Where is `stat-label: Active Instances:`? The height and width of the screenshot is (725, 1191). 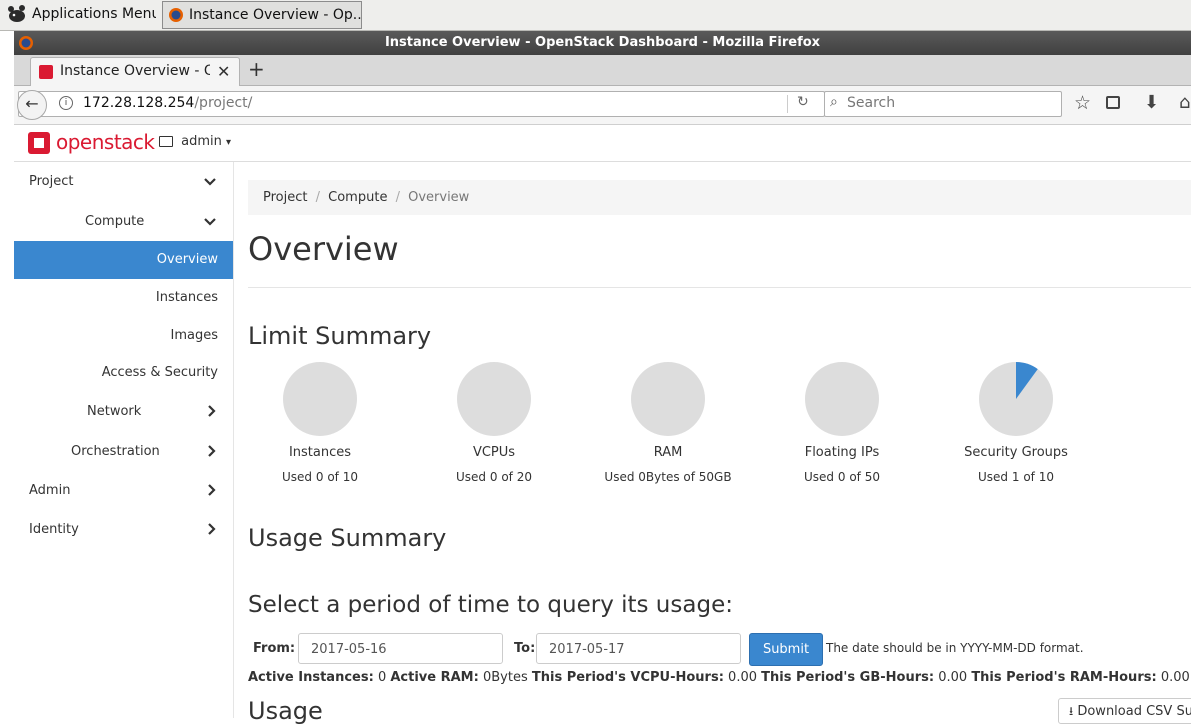 stat-label: Active Instances: is located at coordinates (311, 677).